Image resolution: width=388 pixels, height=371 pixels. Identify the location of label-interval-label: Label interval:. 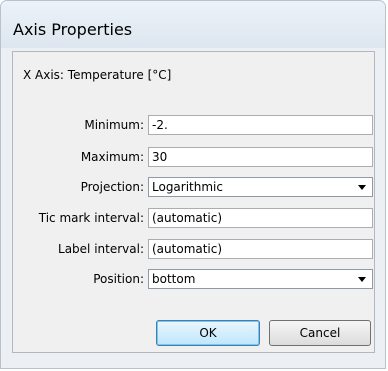
(101, 249).